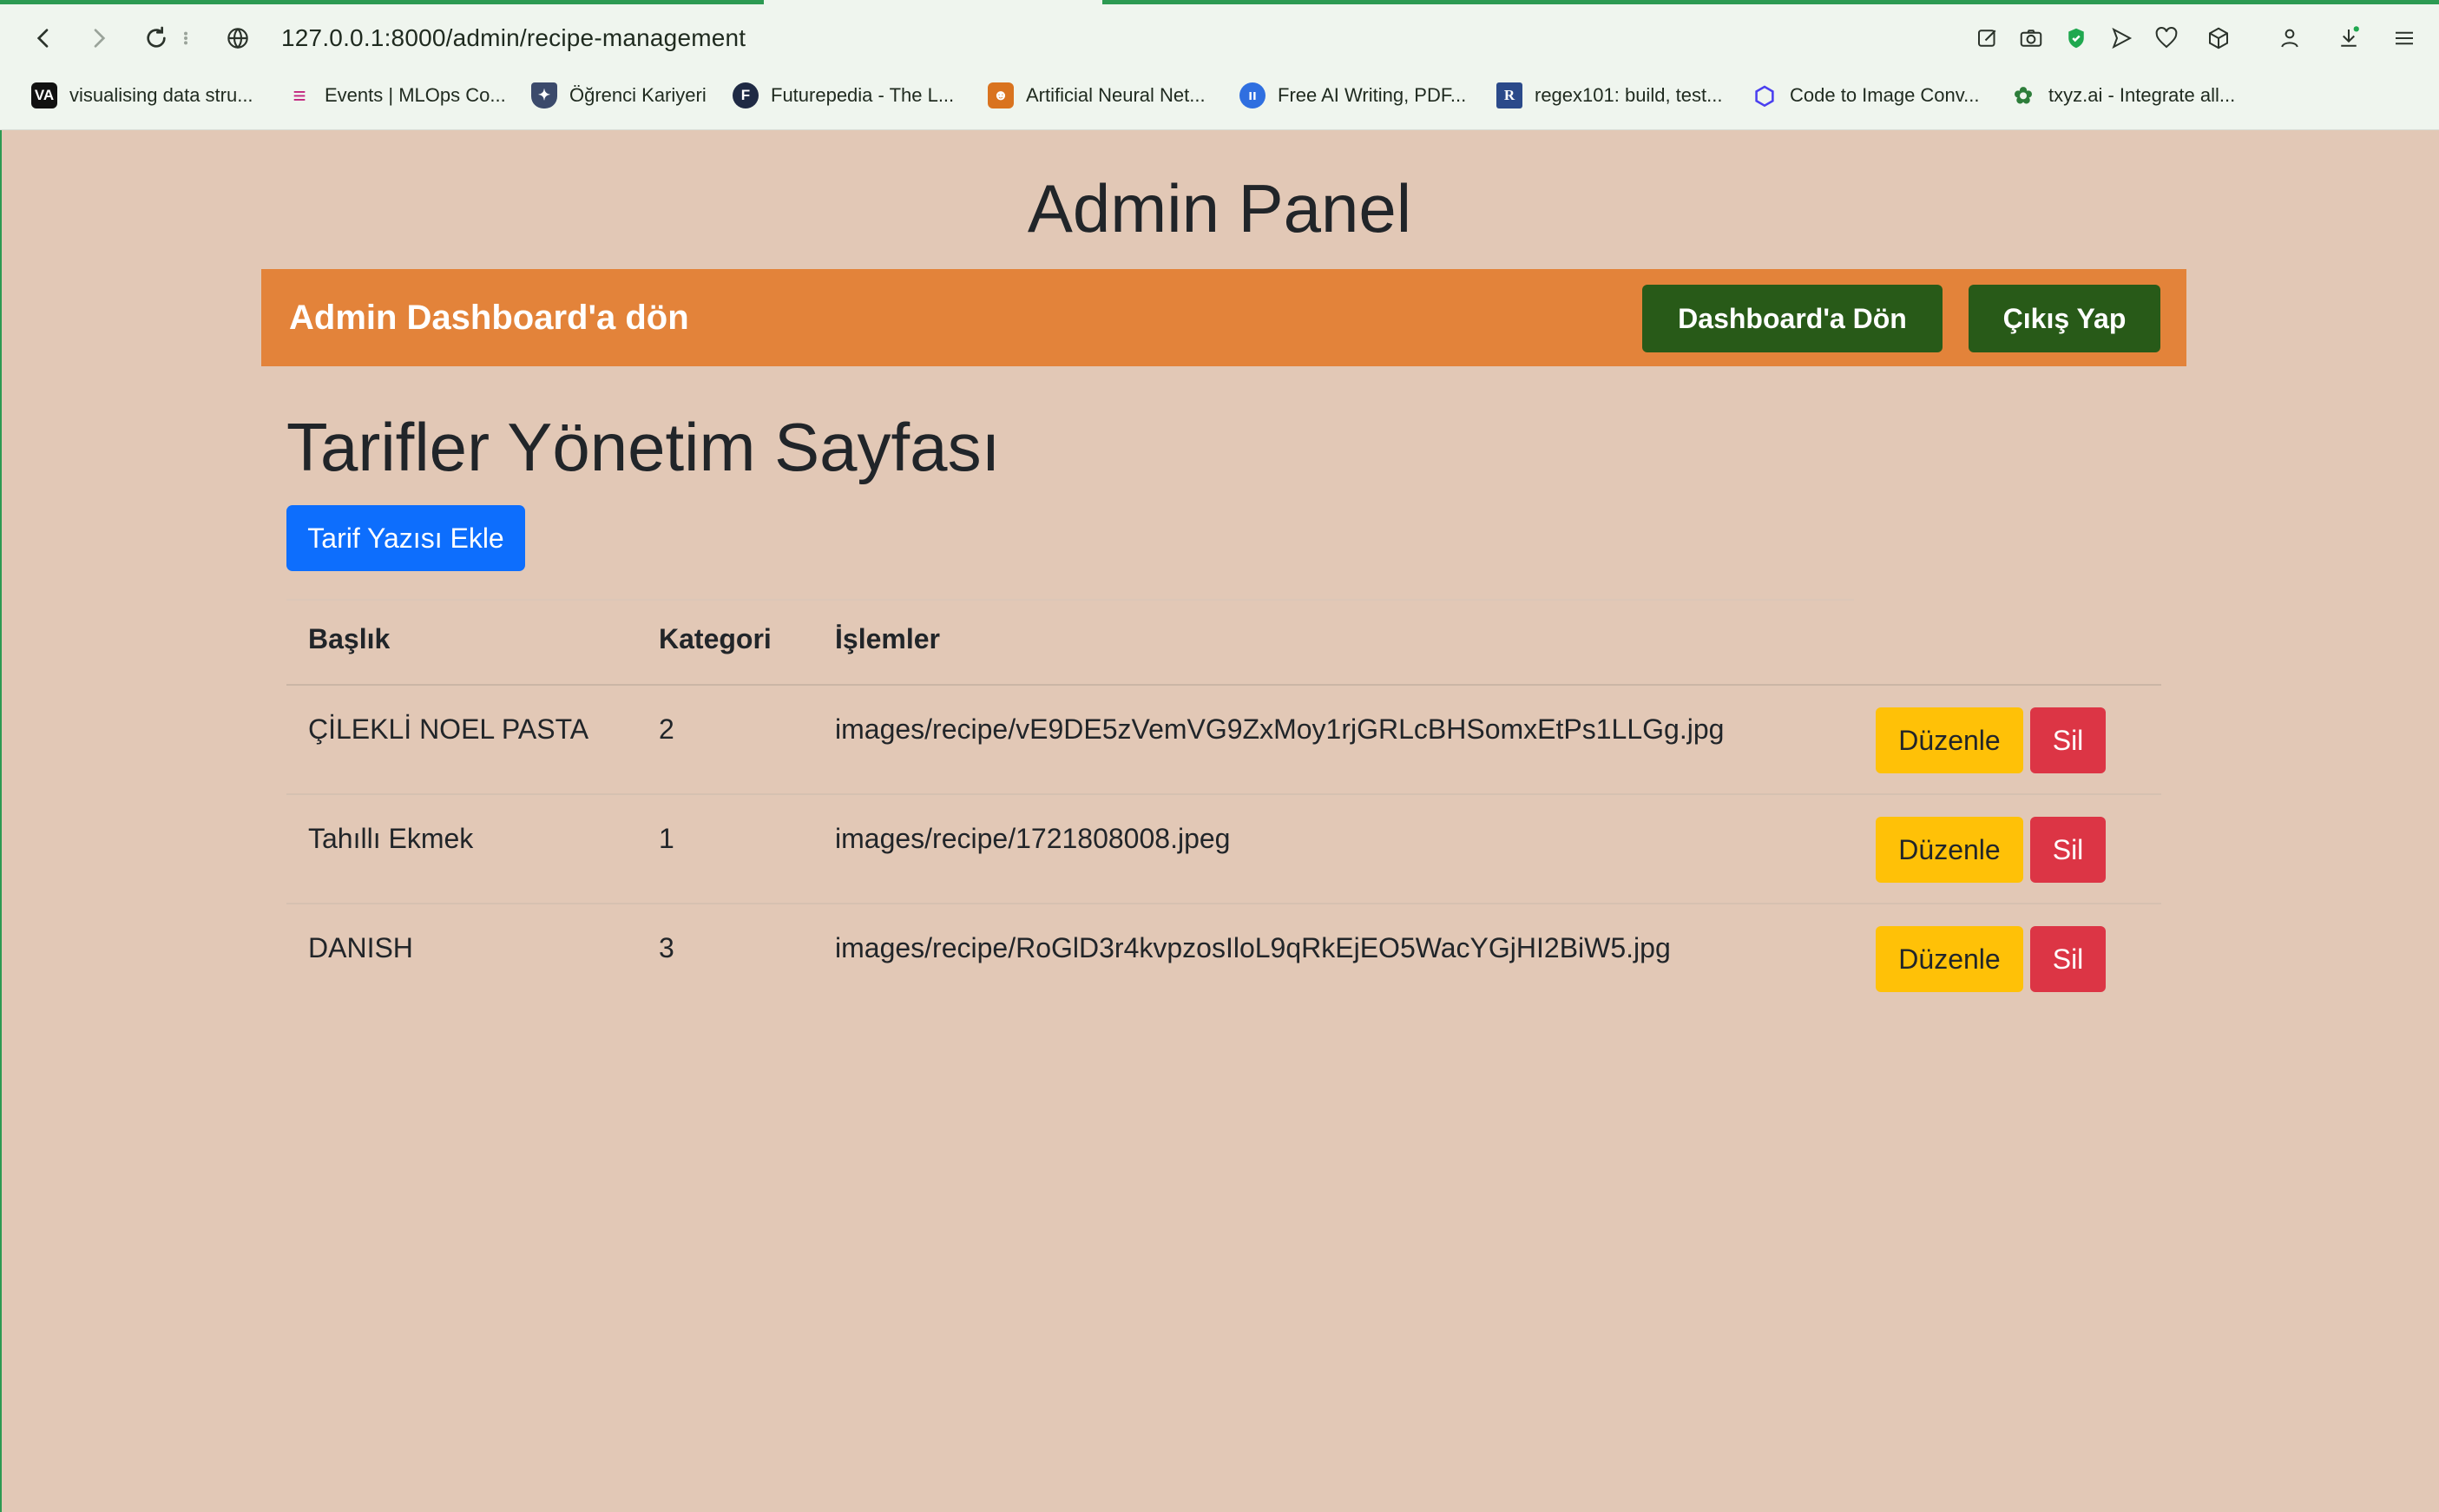  I want to click on ai-writing-icon: ıı, so click(1252, 95).